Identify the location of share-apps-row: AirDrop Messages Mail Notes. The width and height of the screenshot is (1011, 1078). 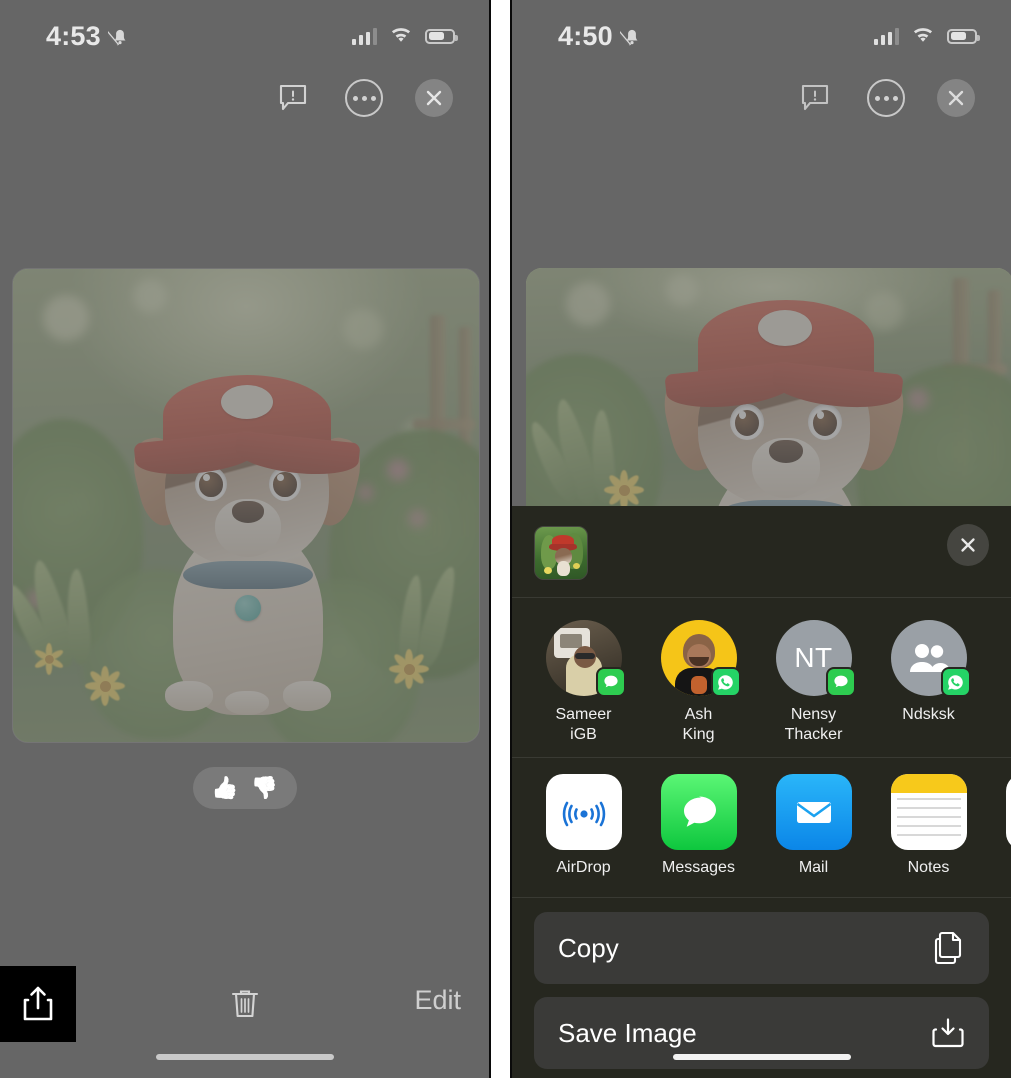
(761, 828).